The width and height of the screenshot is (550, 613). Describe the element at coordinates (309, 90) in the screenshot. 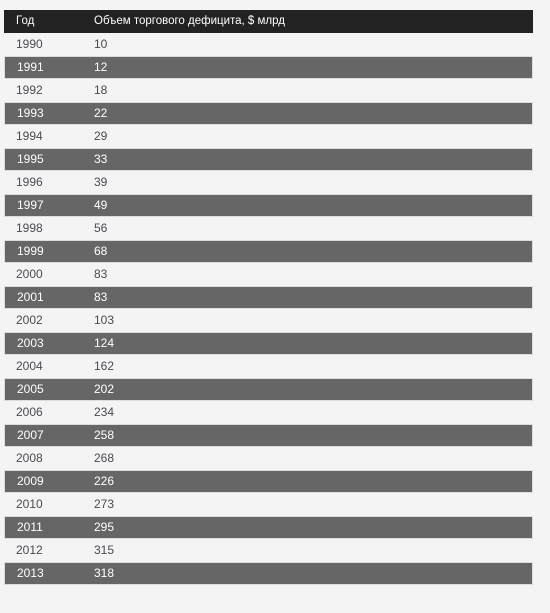

I see `cell-value: 18` at that location.